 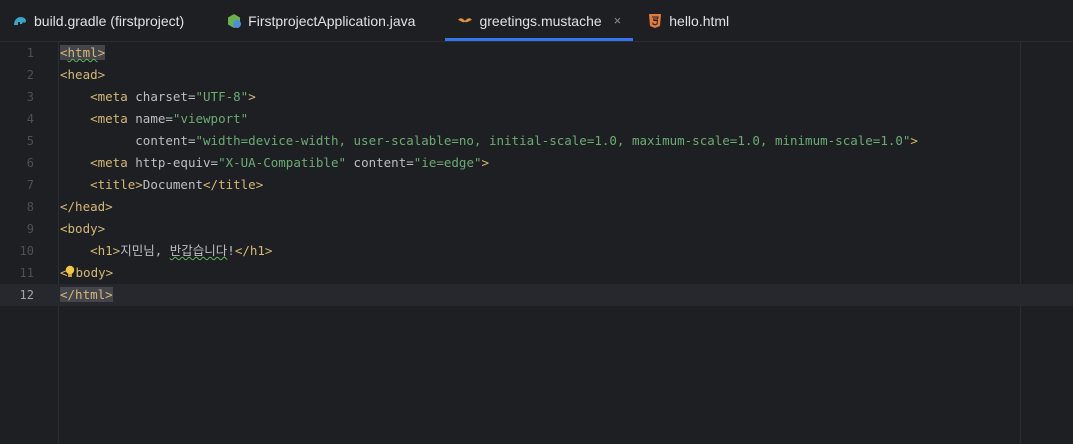 I want to click on tab-label: greetings.mustache, so click(x=540, y=20).